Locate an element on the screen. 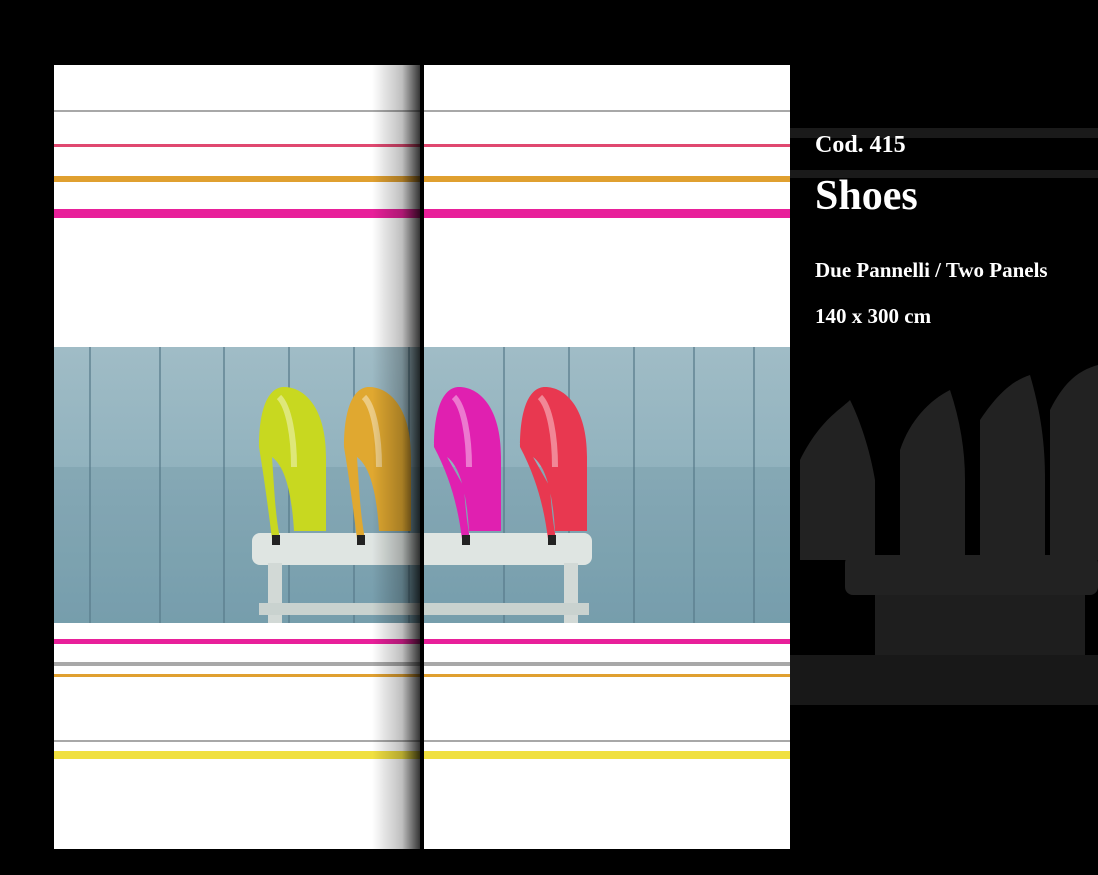  gray-stripe-bottom is located at coordinates (422, 664).